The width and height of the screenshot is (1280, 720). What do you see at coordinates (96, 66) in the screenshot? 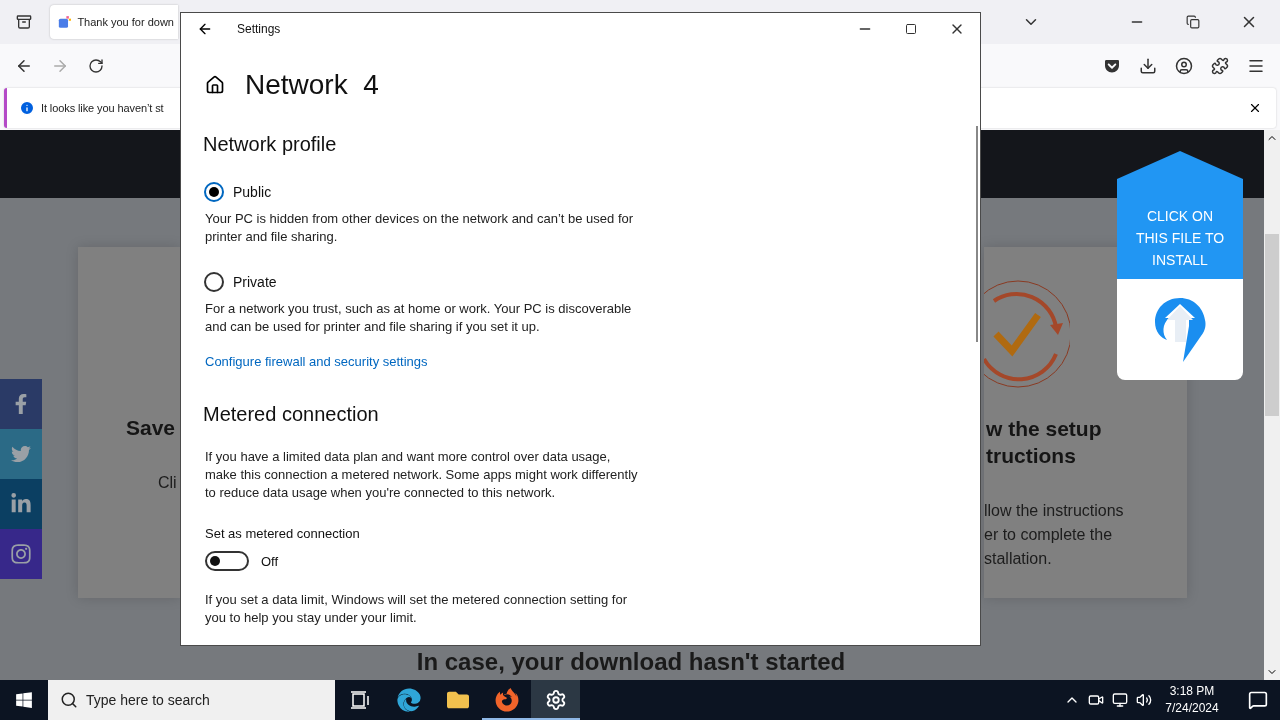
I see `reload-icon` at bounding box center [96, 66].